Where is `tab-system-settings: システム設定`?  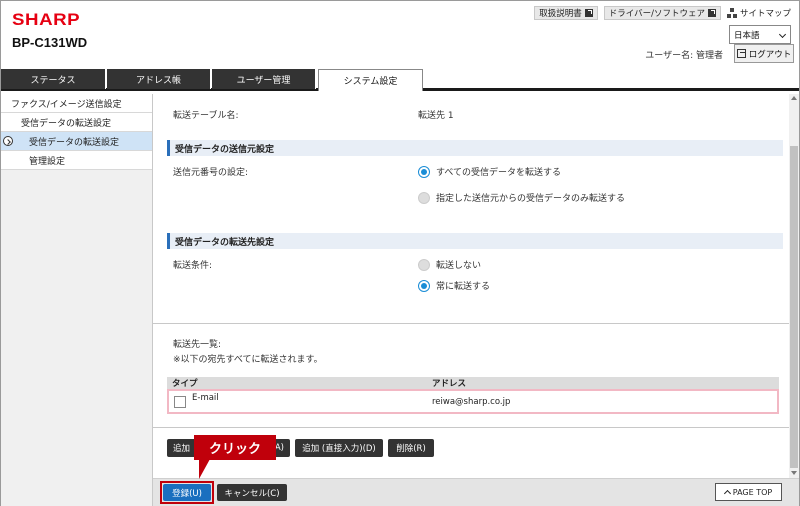
tab-system-settings: システム設定 is located at coordinates (370, 80).